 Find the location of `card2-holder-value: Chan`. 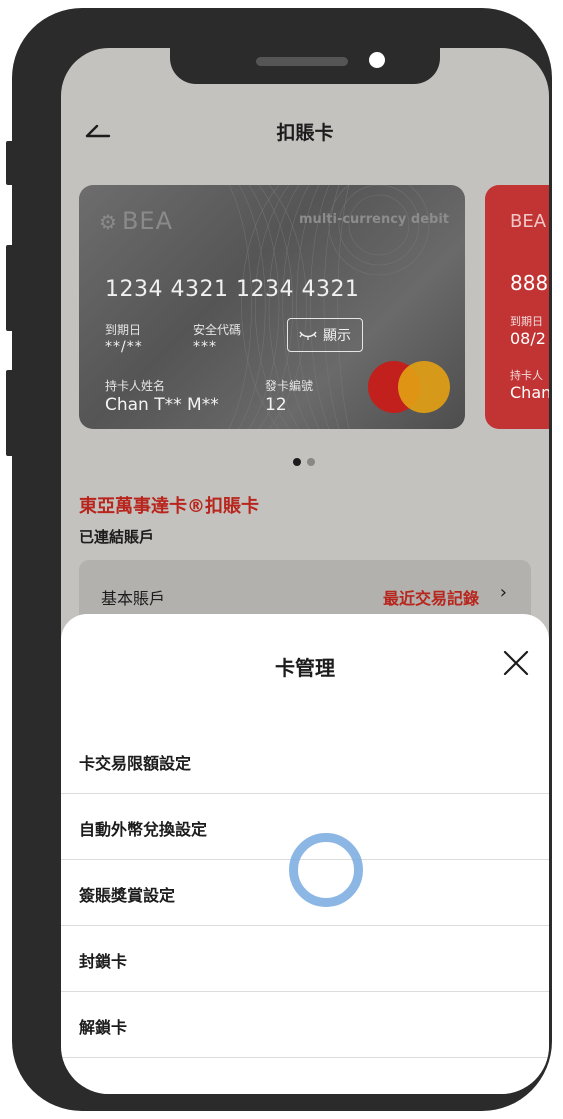

card2-holder-value: Chan is located at coordinates (529, 392).